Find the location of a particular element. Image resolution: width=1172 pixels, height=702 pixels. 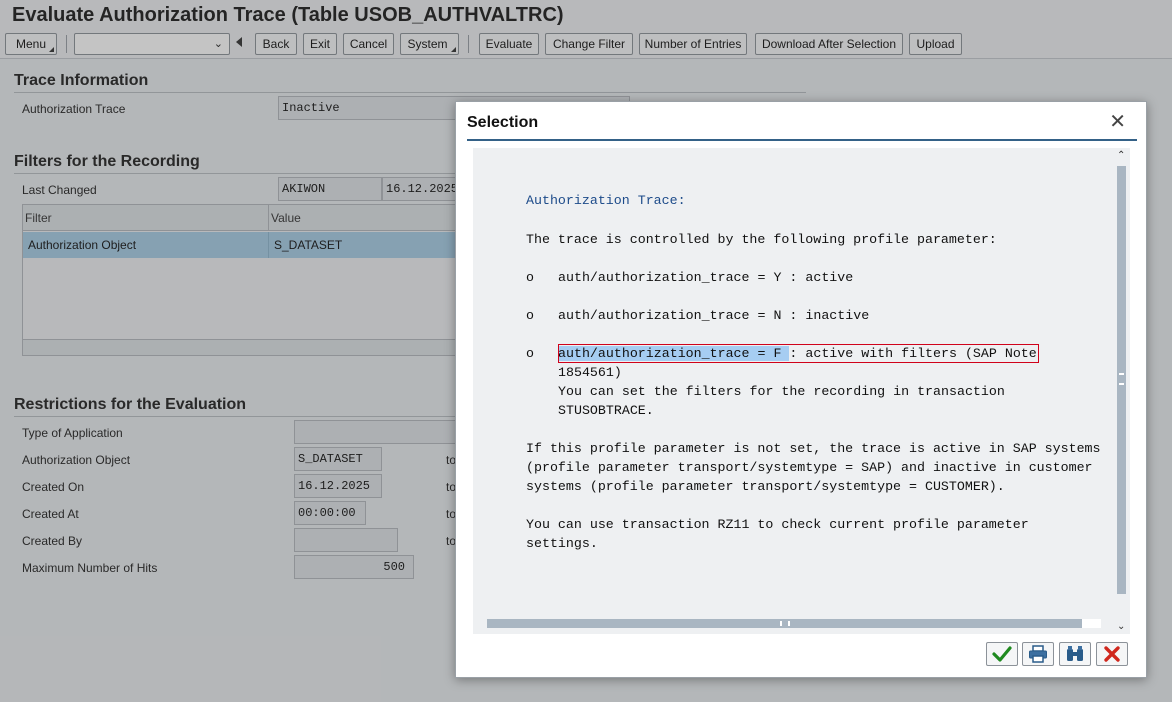

cancel-dialog-button is located at coordinates (1112, 654).